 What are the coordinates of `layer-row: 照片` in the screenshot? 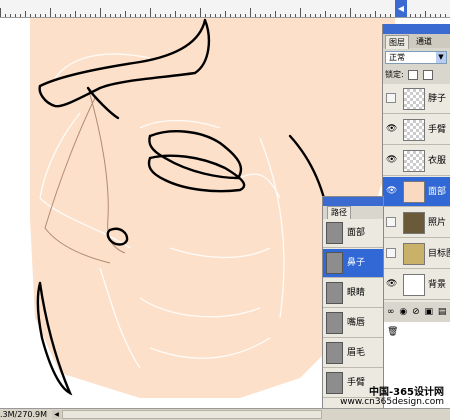 It's located at (416, 223).